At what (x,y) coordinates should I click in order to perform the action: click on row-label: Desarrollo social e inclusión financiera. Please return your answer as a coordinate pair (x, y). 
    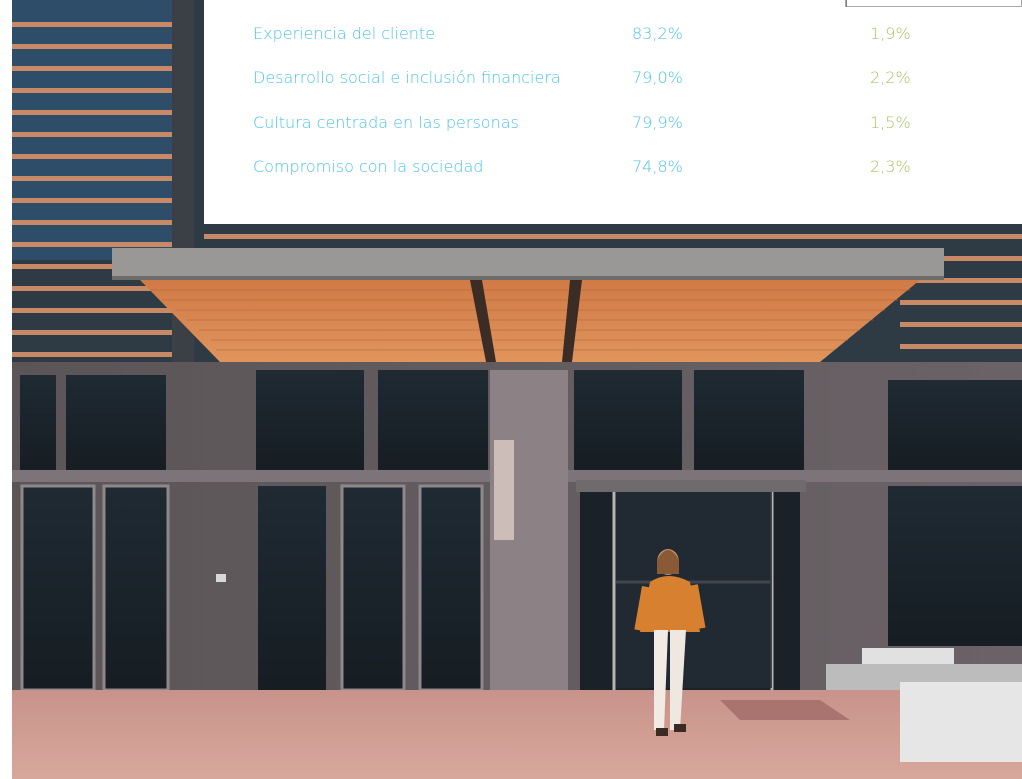
    Looking at the image, I should click on (407, 77).